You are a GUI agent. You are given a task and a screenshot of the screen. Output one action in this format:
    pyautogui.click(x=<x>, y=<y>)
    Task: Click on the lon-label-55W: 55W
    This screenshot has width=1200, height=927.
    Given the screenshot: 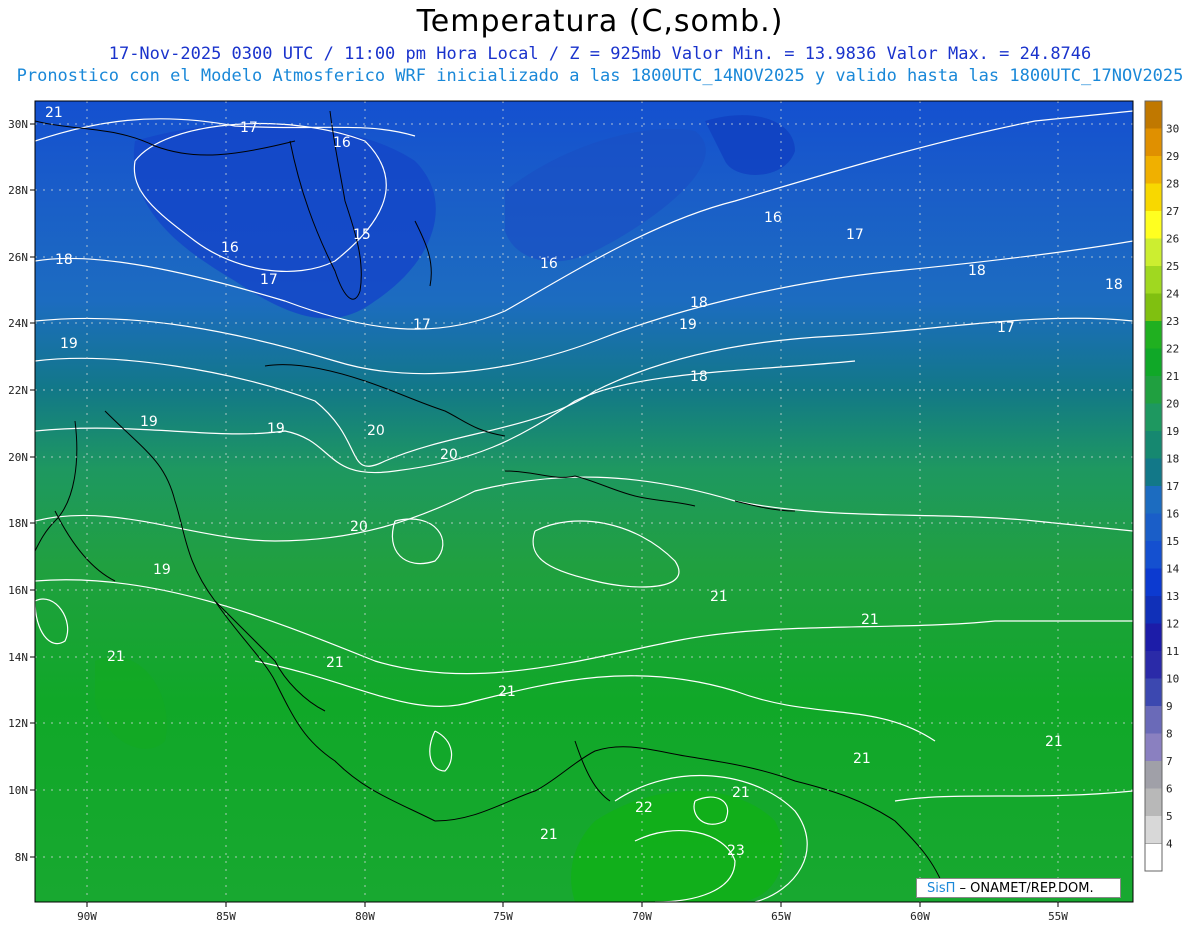 What is the action you would take?
    pyautogui.click(x=1058, y=916)
    